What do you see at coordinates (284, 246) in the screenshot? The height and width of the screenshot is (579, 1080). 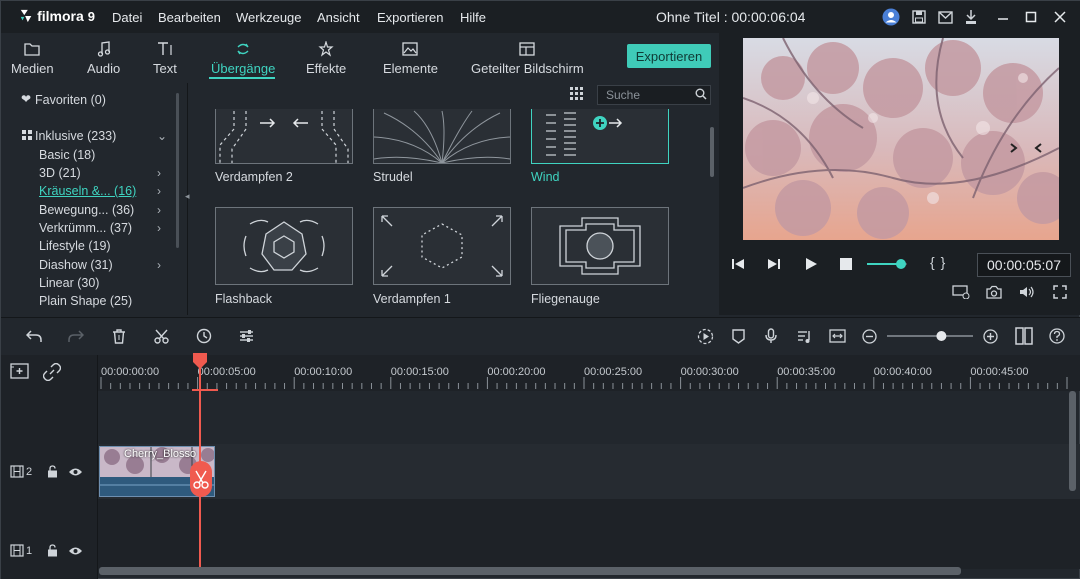 I see `transition-thumb-flashback` at bounding box center [284, 246].